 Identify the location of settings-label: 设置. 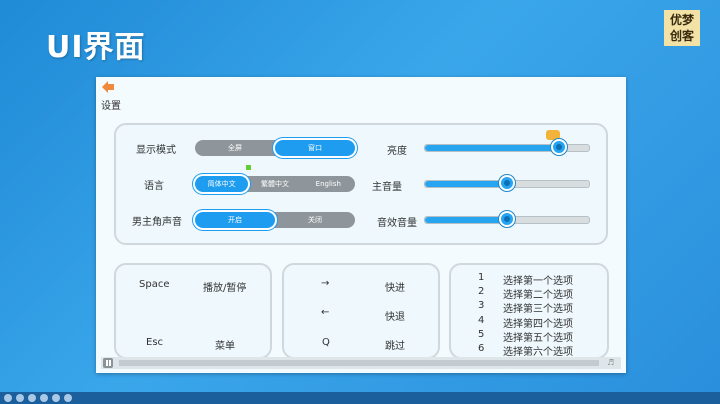
(111, 106).